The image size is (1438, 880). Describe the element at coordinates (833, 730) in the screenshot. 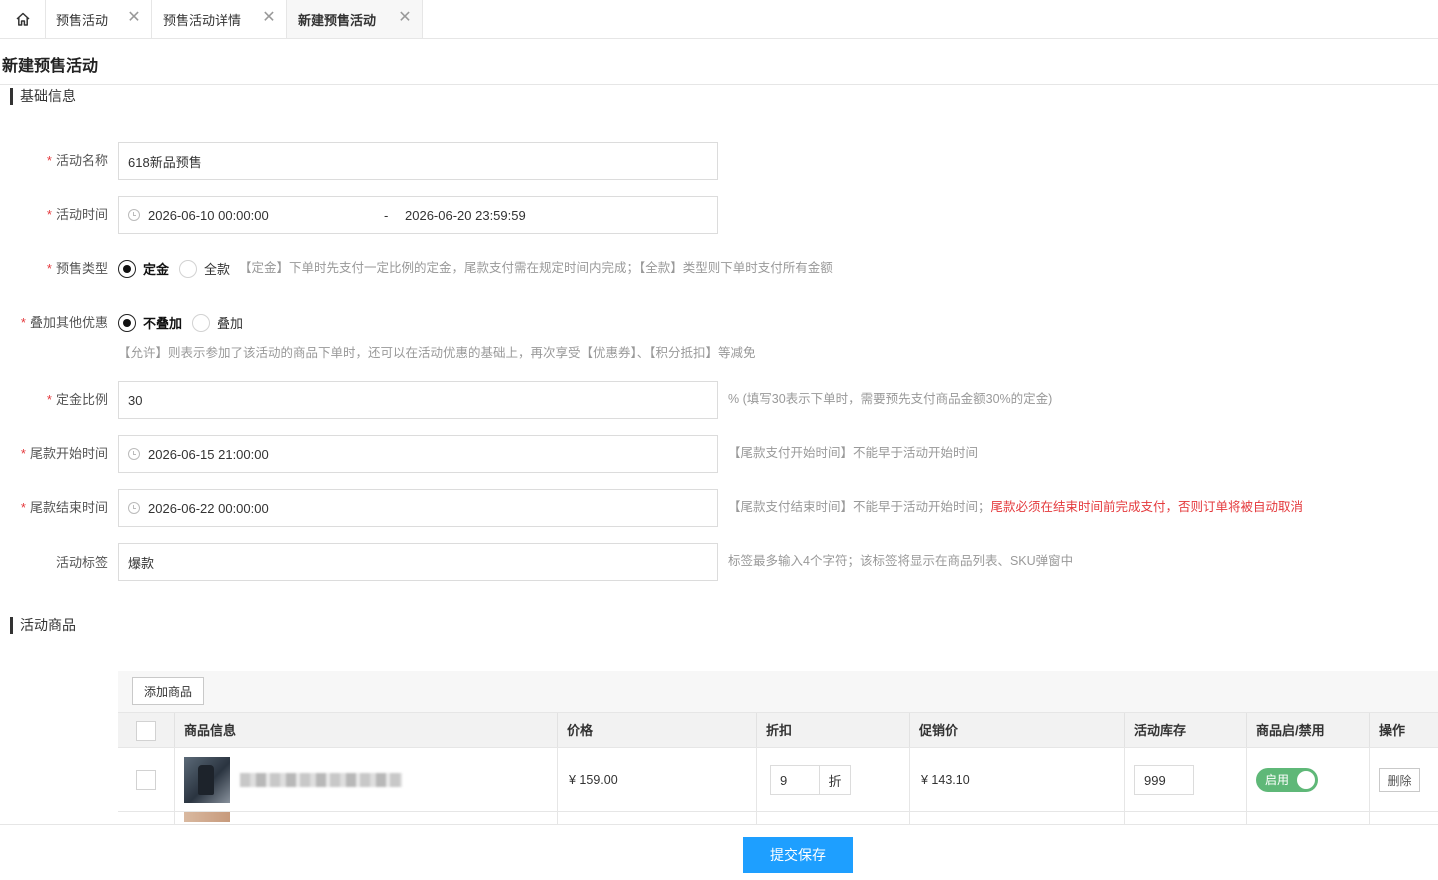

I see `col-discount: 折扣` at that location.